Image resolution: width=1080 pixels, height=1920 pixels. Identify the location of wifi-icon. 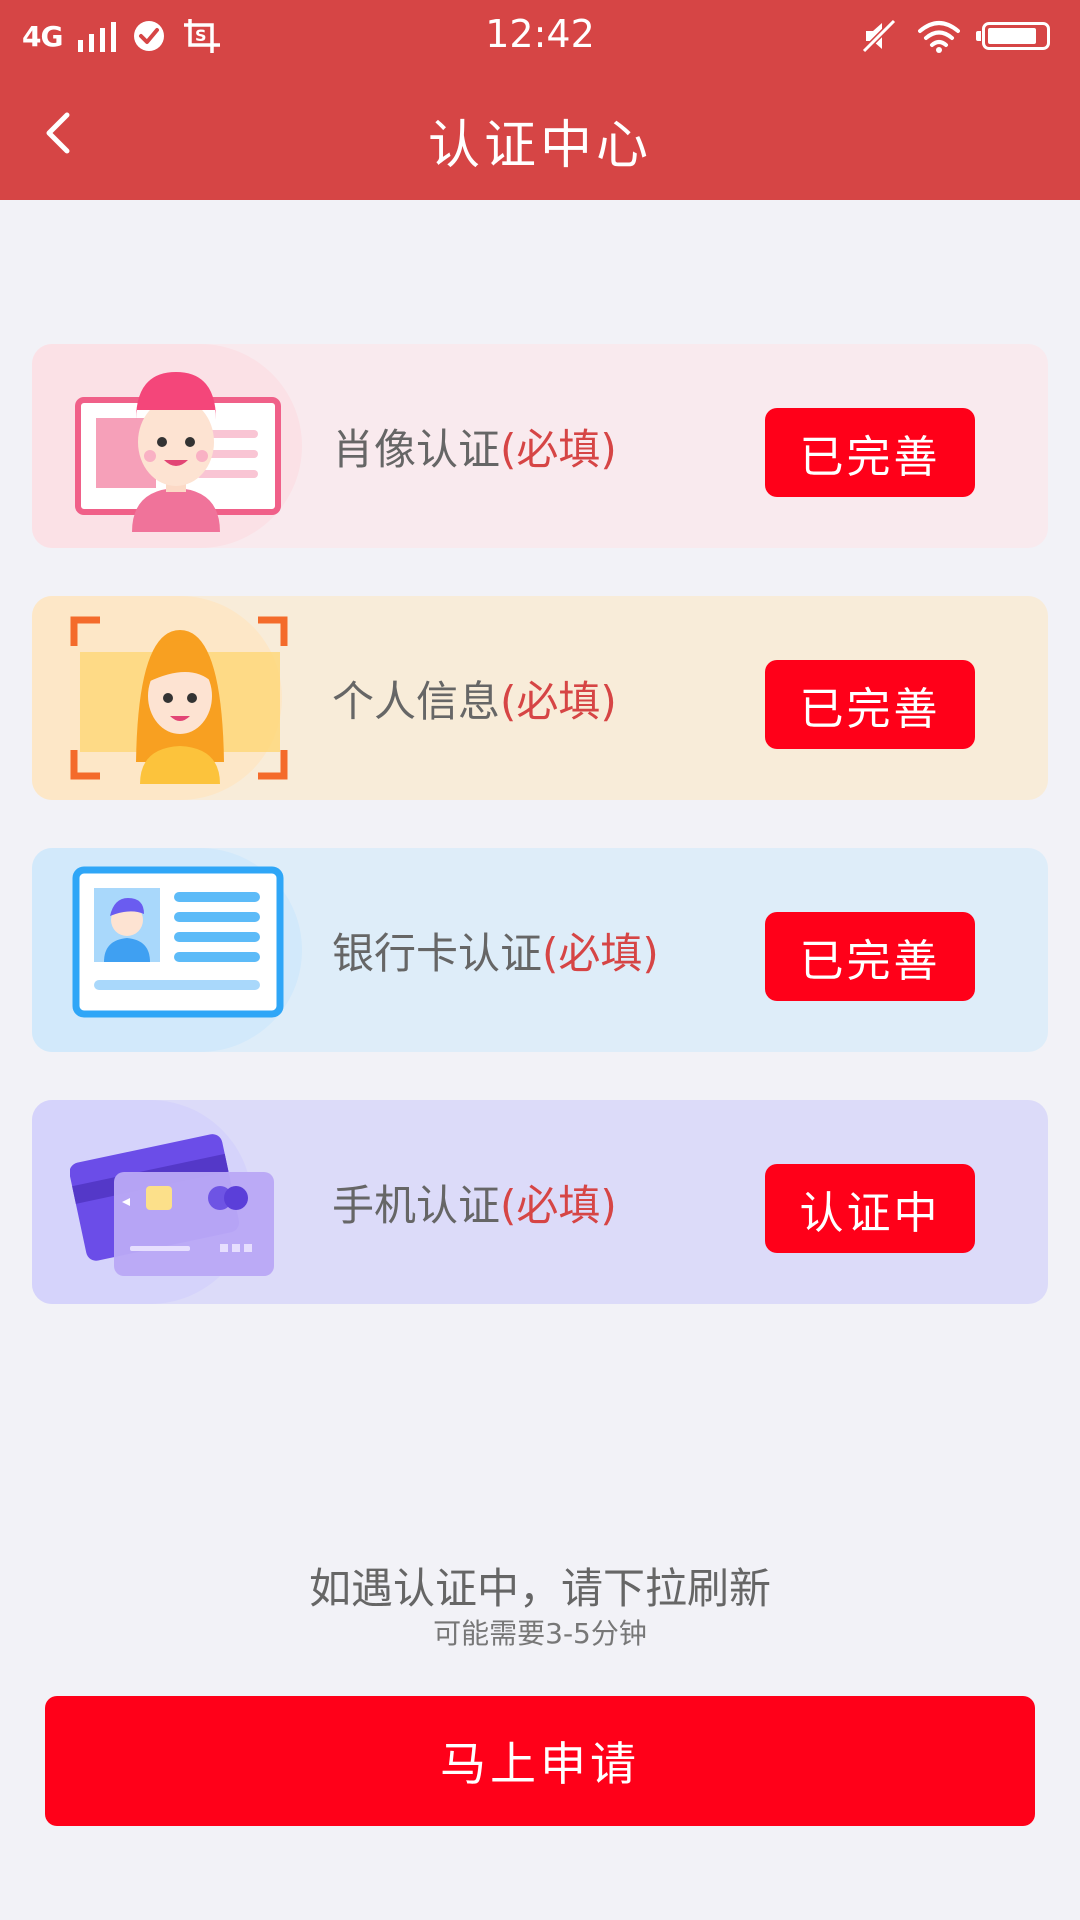
(939, 37).